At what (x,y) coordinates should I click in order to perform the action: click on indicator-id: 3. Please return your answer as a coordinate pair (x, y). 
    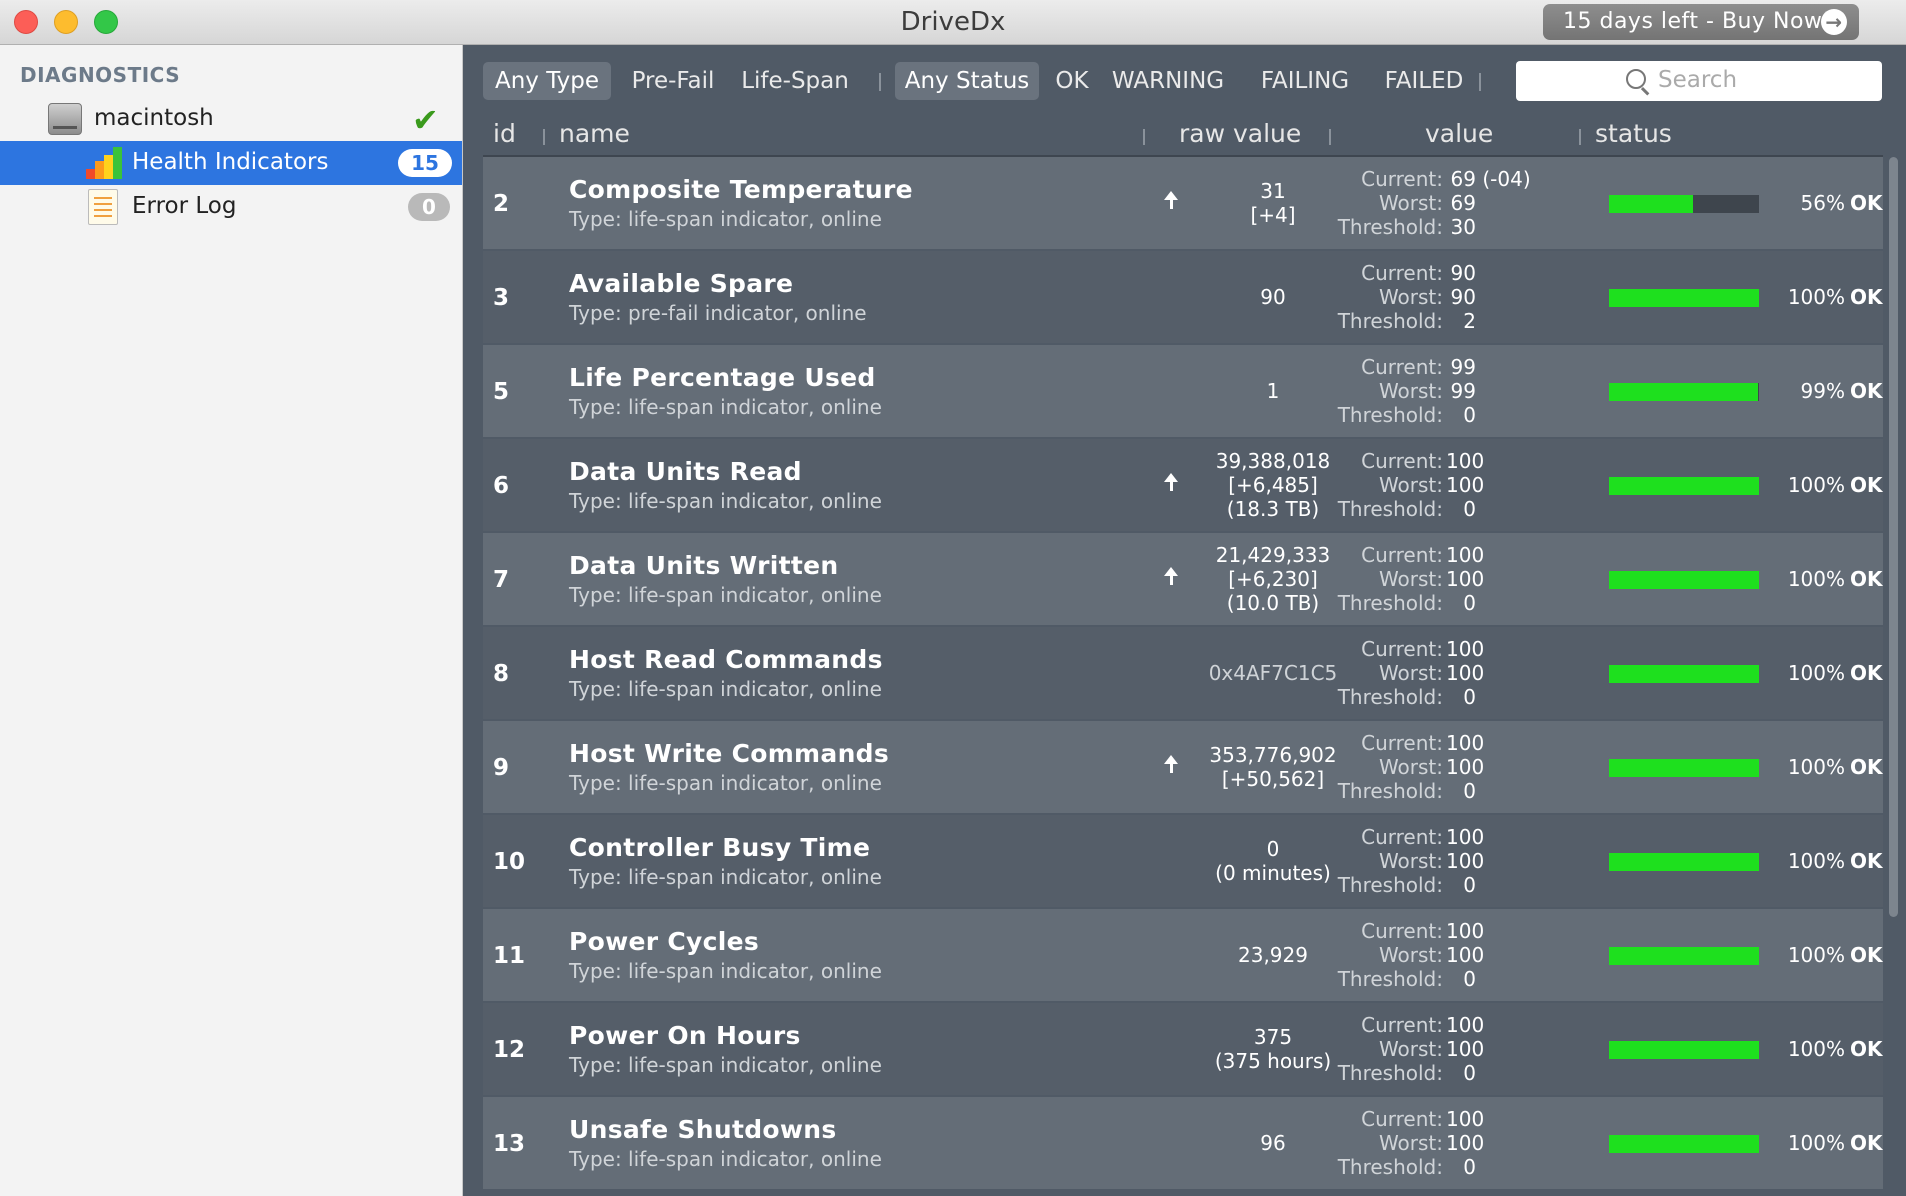
    Looking at the image, I should click on (501, 298).